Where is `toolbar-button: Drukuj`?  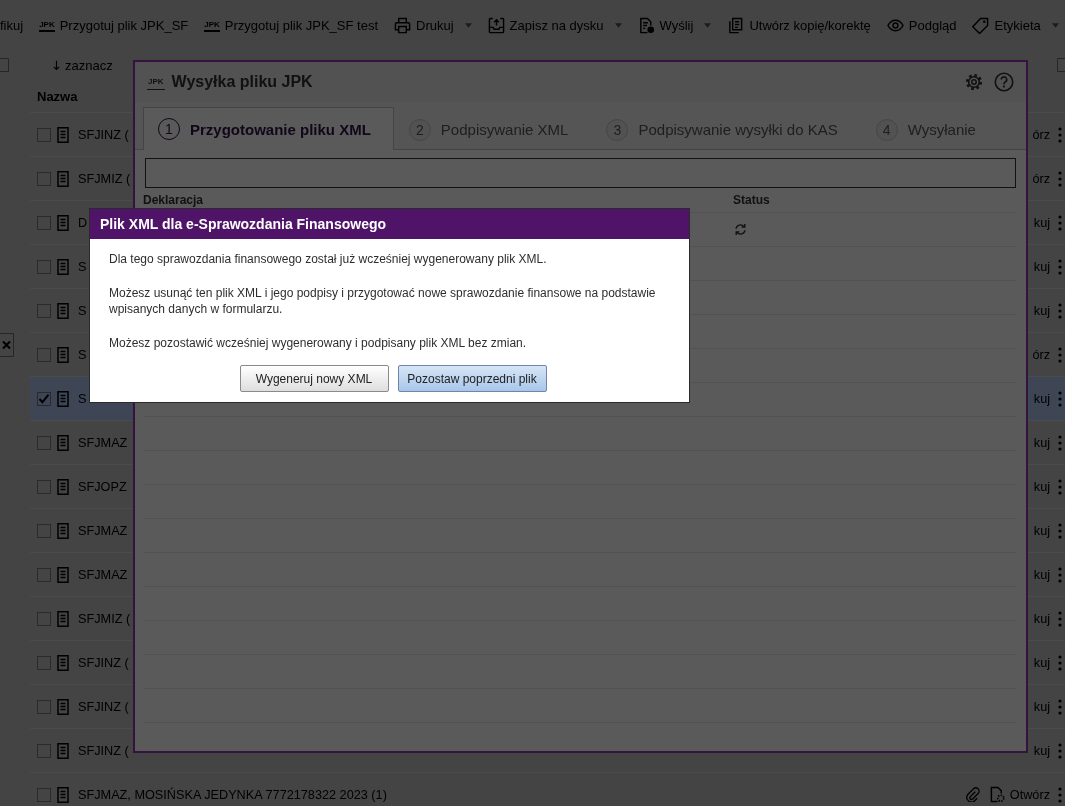 toolbar-button: Drukuj is located at coordinates (433, 25).